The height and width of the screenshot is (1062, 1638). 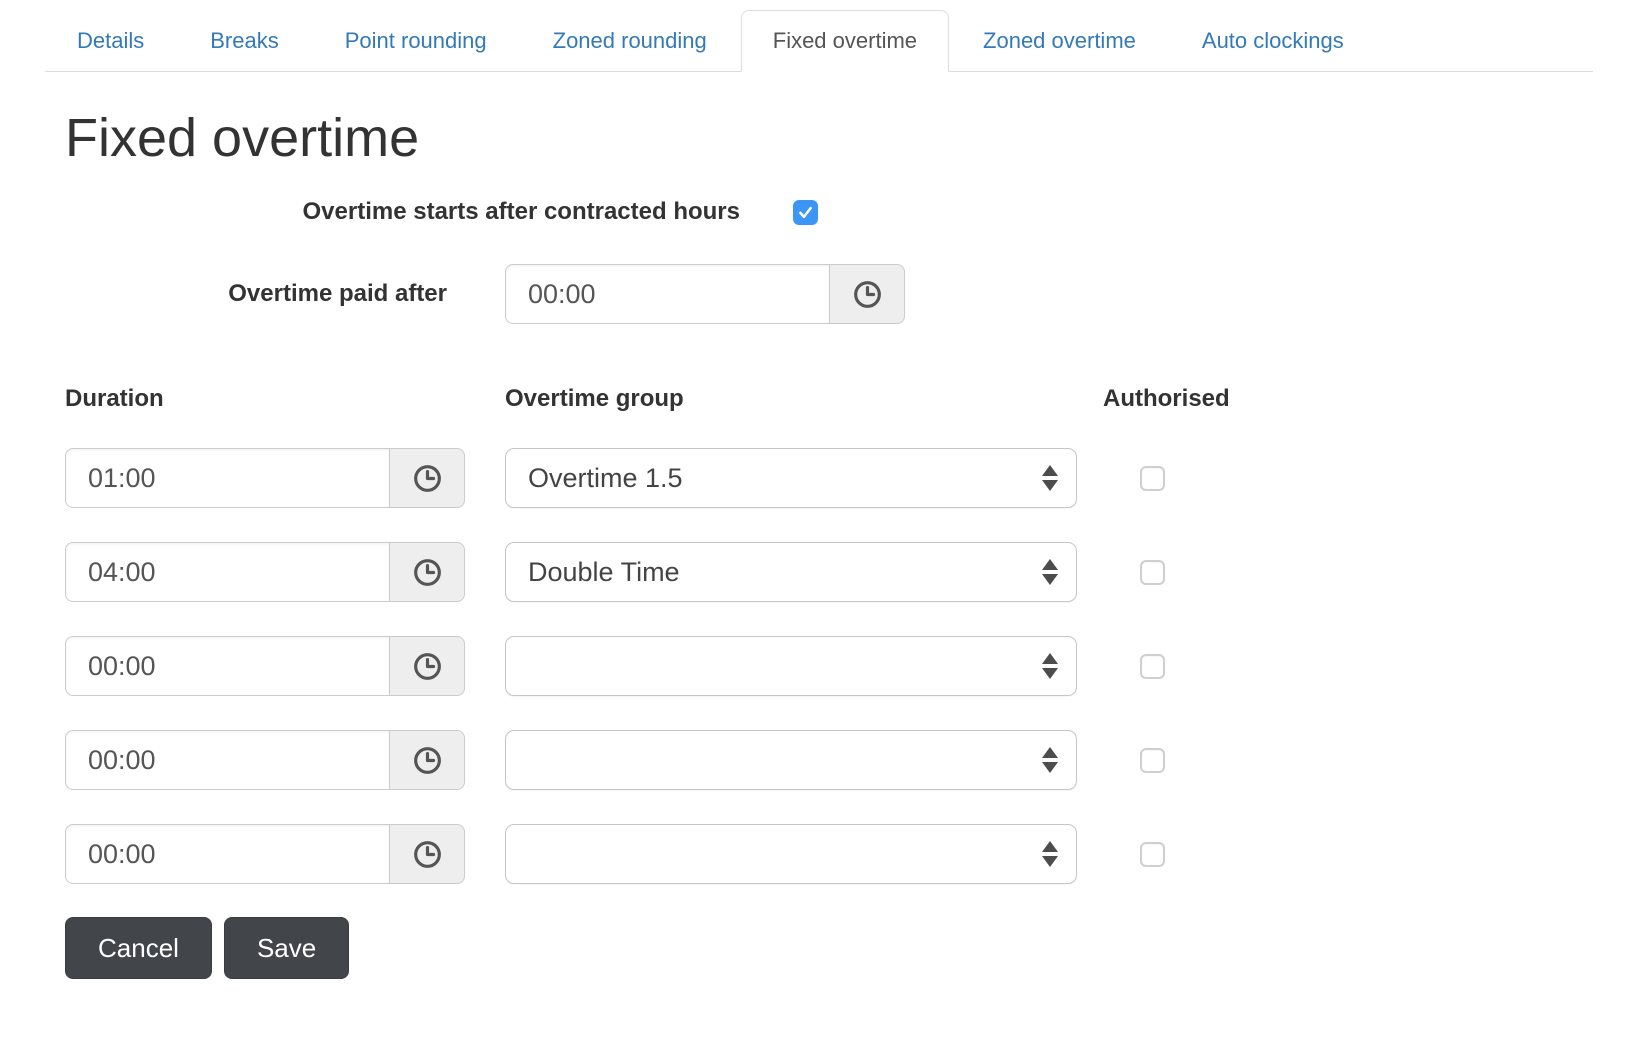 I want to click on tab-breaks: Breaks, so click(x=244, y=41).